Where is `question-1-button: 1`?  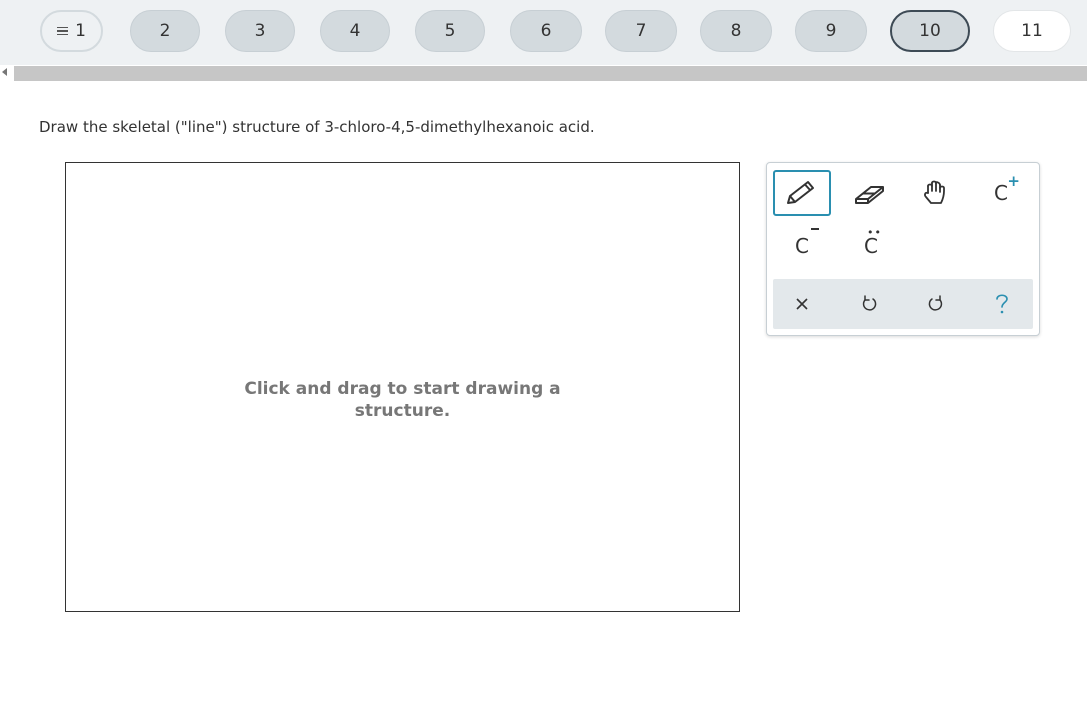
question-1-button: 1 is located at coordinates (71, 31).